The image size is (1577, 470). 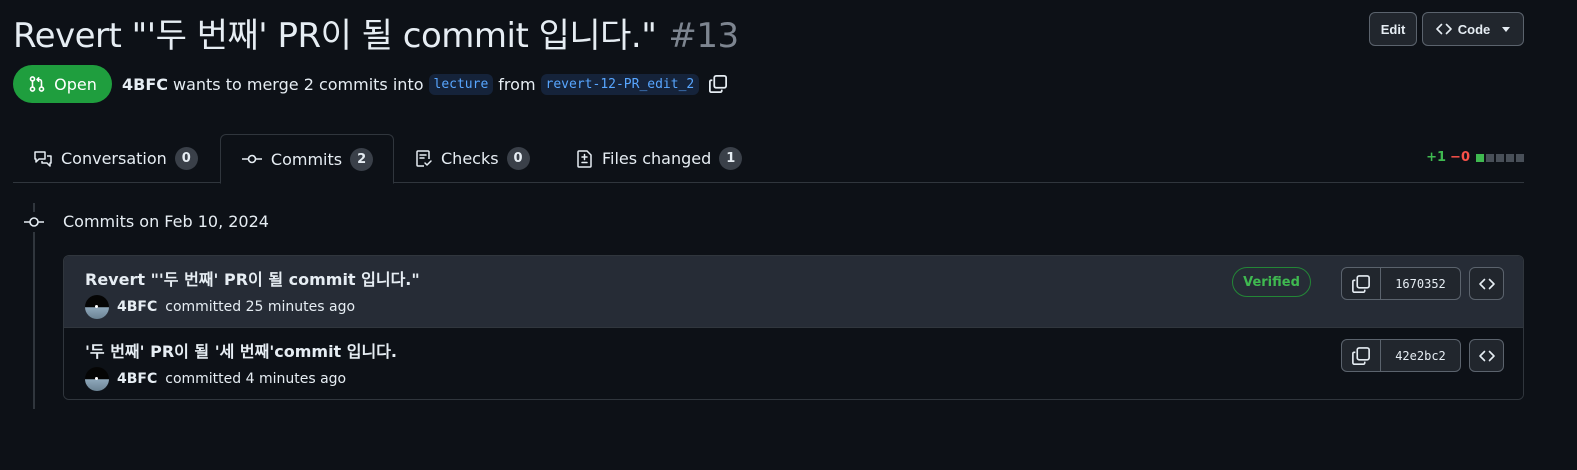 I want to click on code-button: Code, so click(x=1473, y=29).